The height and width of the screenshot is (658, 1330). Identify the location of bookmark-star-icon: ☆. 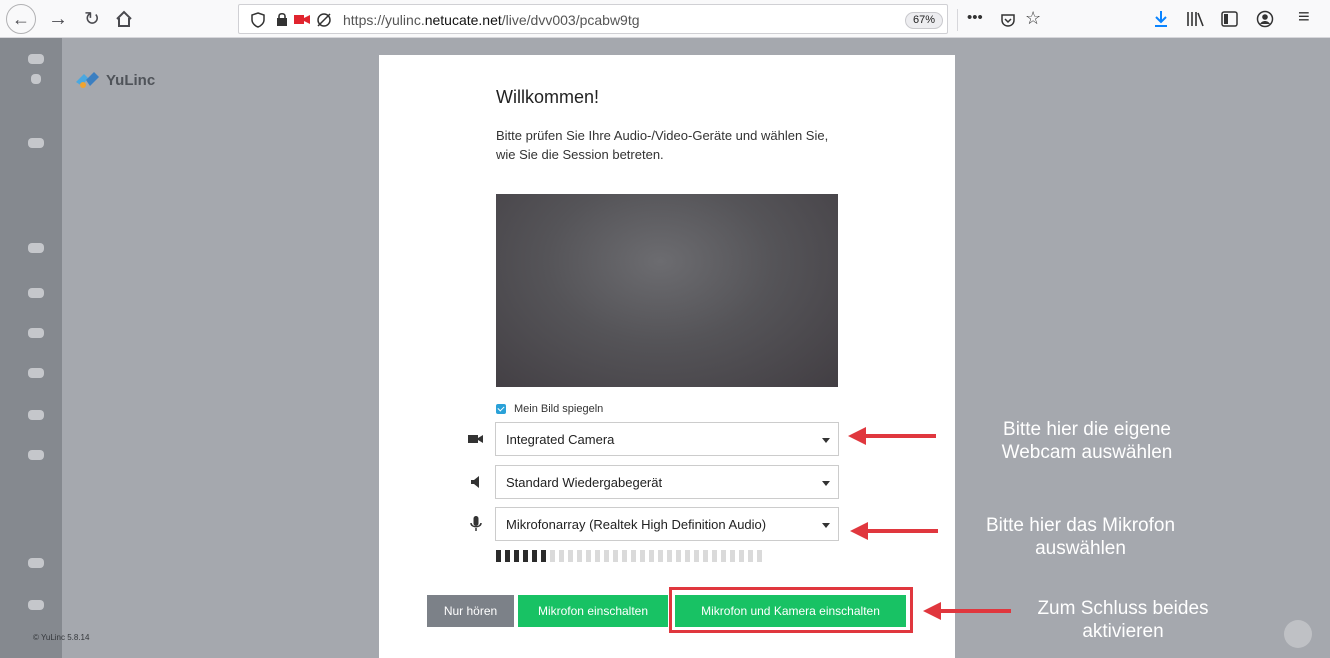
(1033, 18).